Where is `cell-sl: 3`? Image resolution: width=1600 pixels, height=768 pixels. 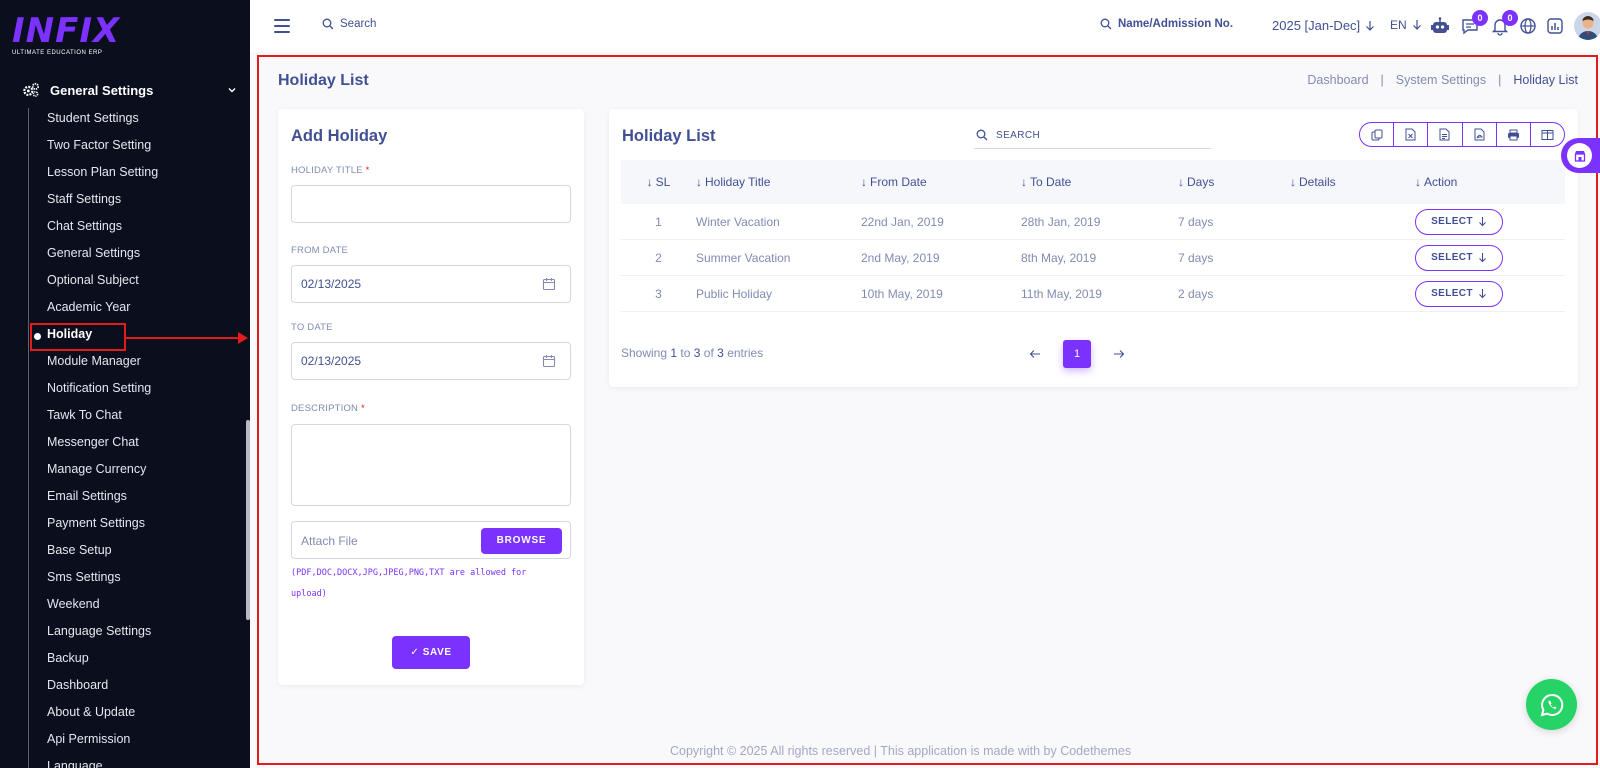 cell-sl: 3 is located at coordinates (658, 293).